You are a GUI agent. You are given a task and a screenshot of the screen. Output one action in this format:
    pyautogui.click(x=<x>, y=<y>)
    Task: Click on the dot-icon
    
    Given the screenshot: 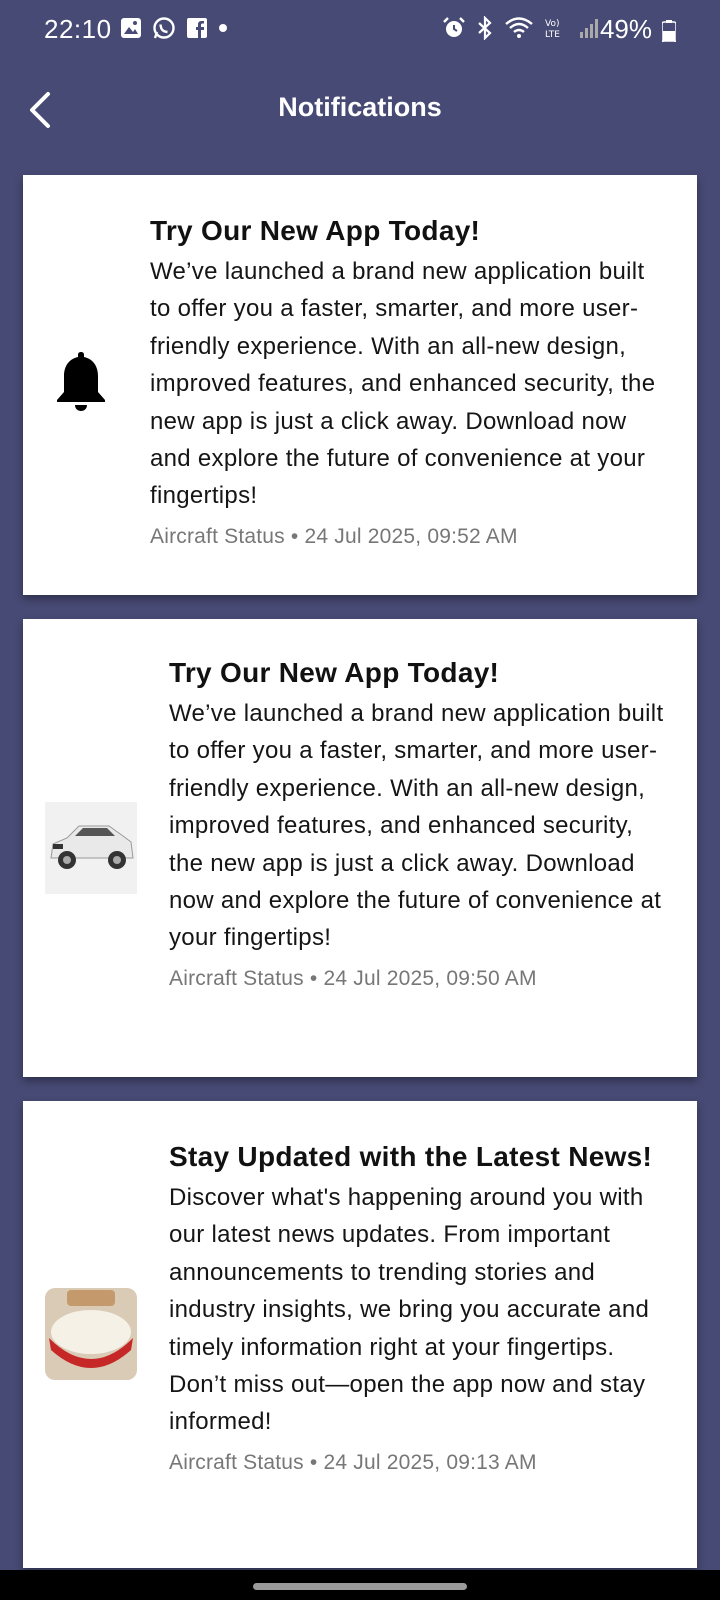 What is the action you would take?
    pyautogui.click(x=223, y=28)
    